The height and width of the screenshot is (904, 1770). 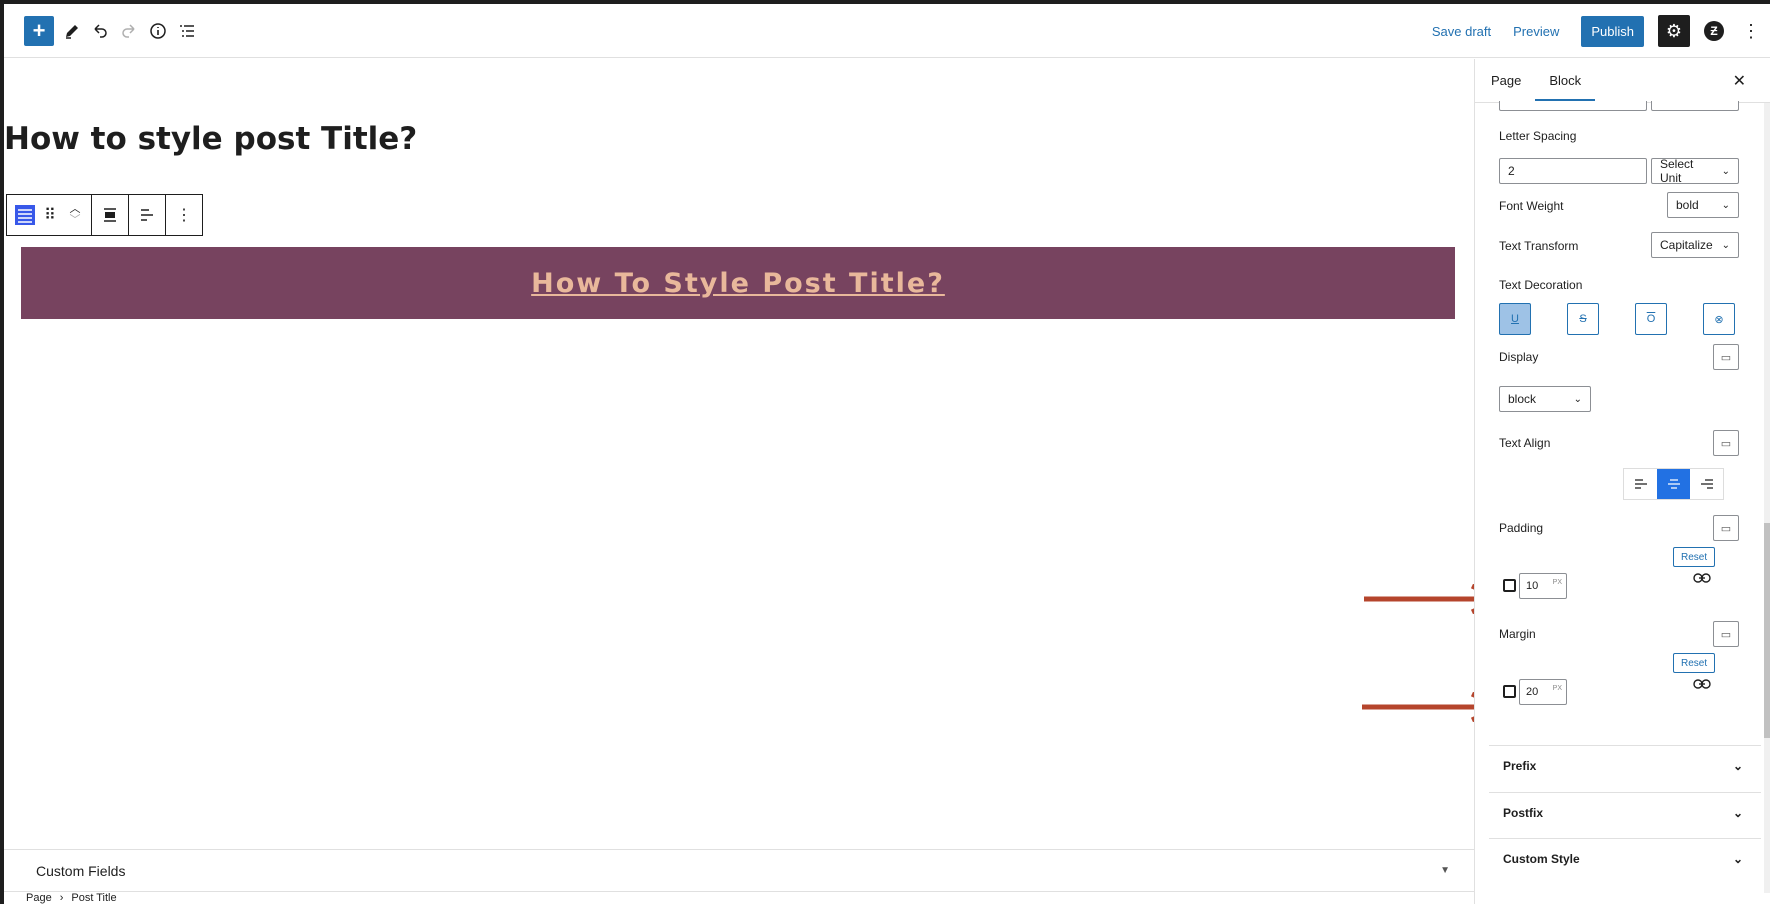 What do you see at coordinates (1573, 171) in the screenshot?
I see `letter-spacing-input: 2` at bounding box center [1573, 171].